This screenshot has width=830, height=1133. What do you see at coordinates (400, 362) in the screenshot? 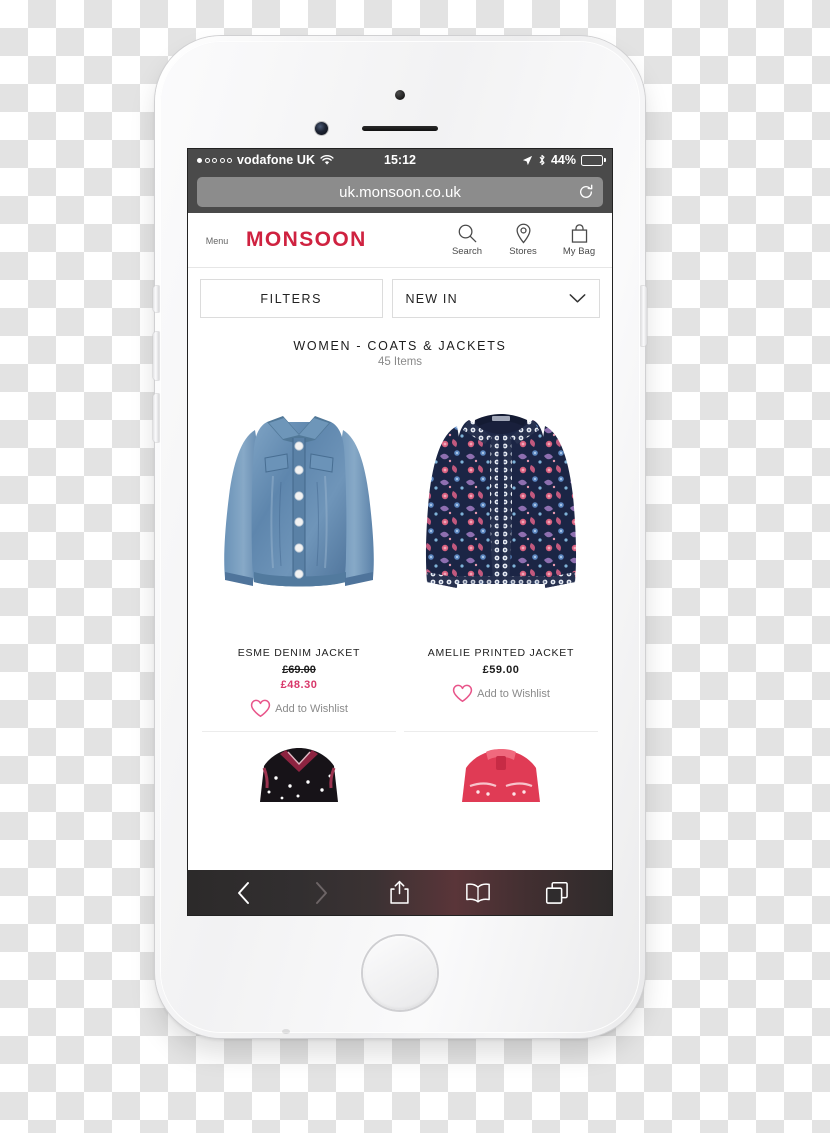
I see `item-count-label: 45 Items` at bounding box center [400, 362].